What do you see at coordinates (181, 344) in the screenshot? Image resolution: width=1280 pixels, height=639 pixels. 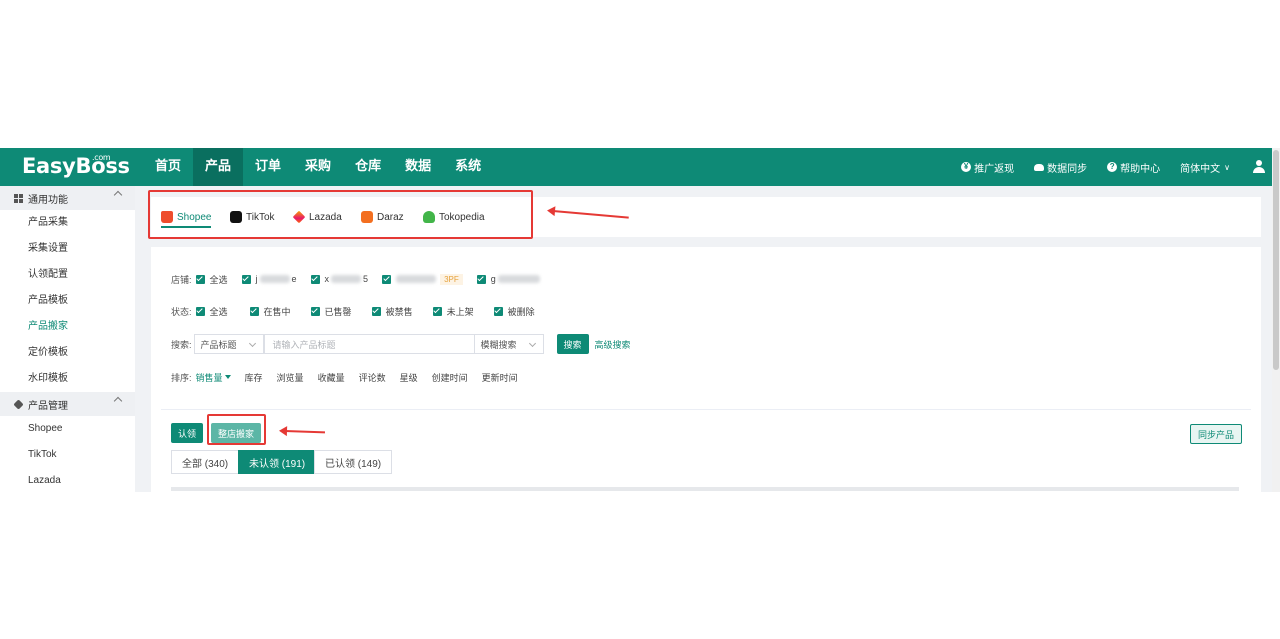 I see `search-label: 搜索:` at bounding box center [181, 344].